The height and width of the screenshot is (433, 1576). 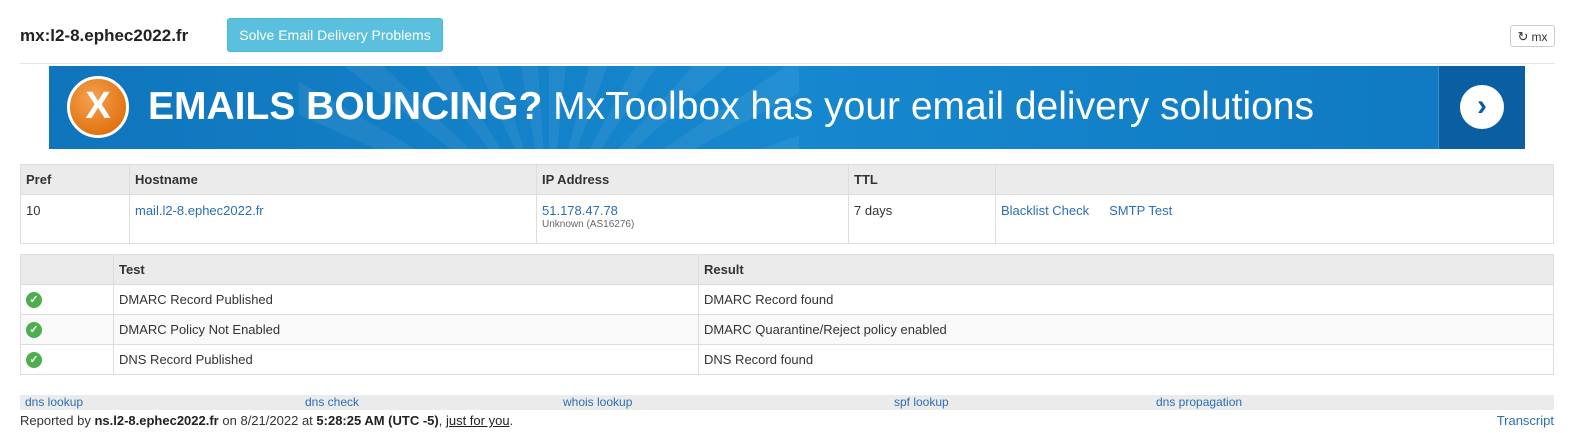 I want to click on page-title: mx:l2-8.ephec2022.fr, so click(x=104, y=35).